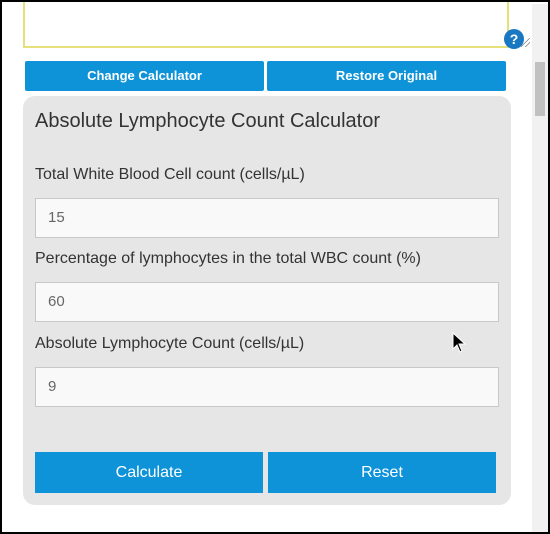 This screenshot has width=550, height=534. I want to click on absolute-lymphocyte-count-input: 9, so click(267, 387).